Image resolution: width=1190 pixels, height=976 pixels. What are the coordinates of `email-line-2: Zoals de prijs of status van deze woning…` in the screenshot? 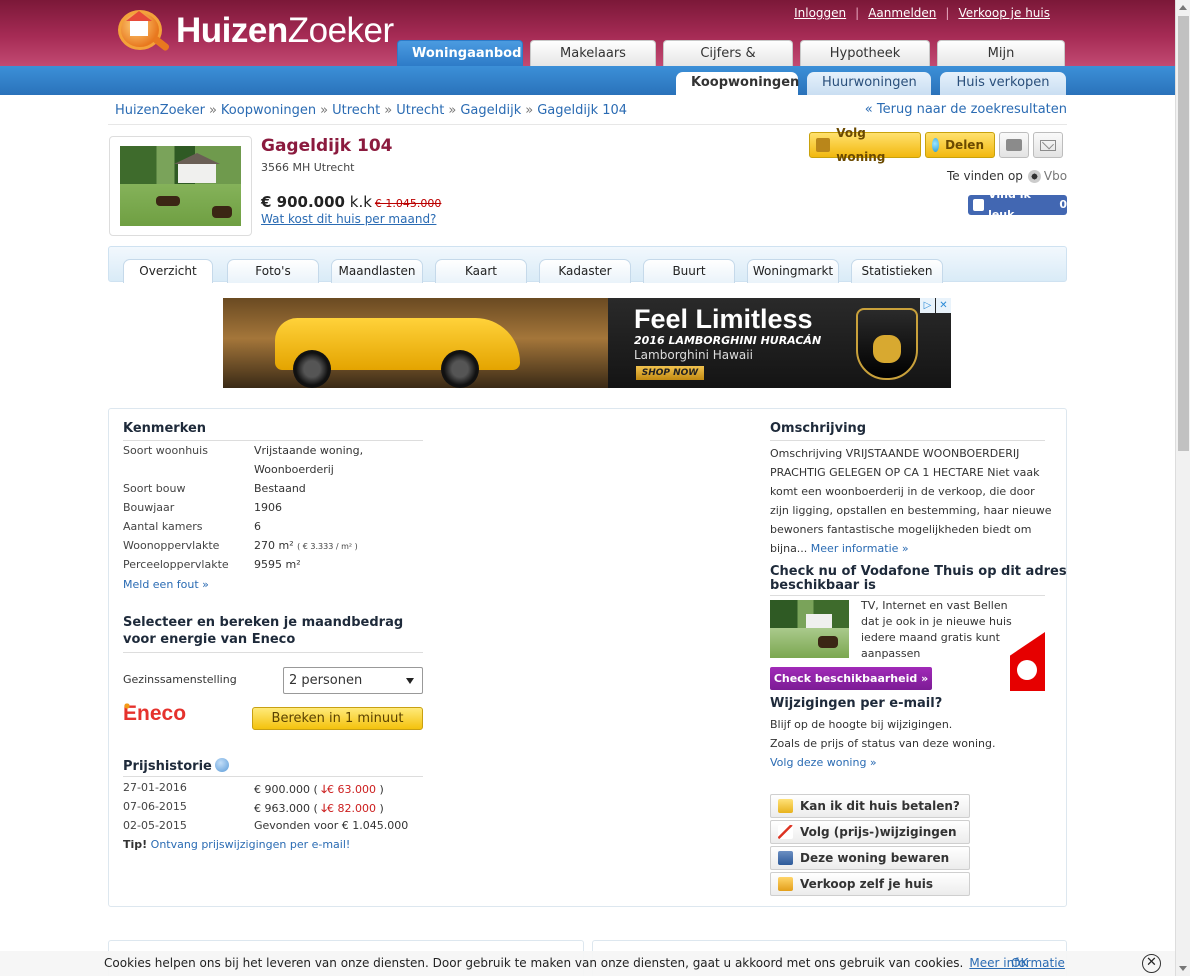 It's located at (883, 743).